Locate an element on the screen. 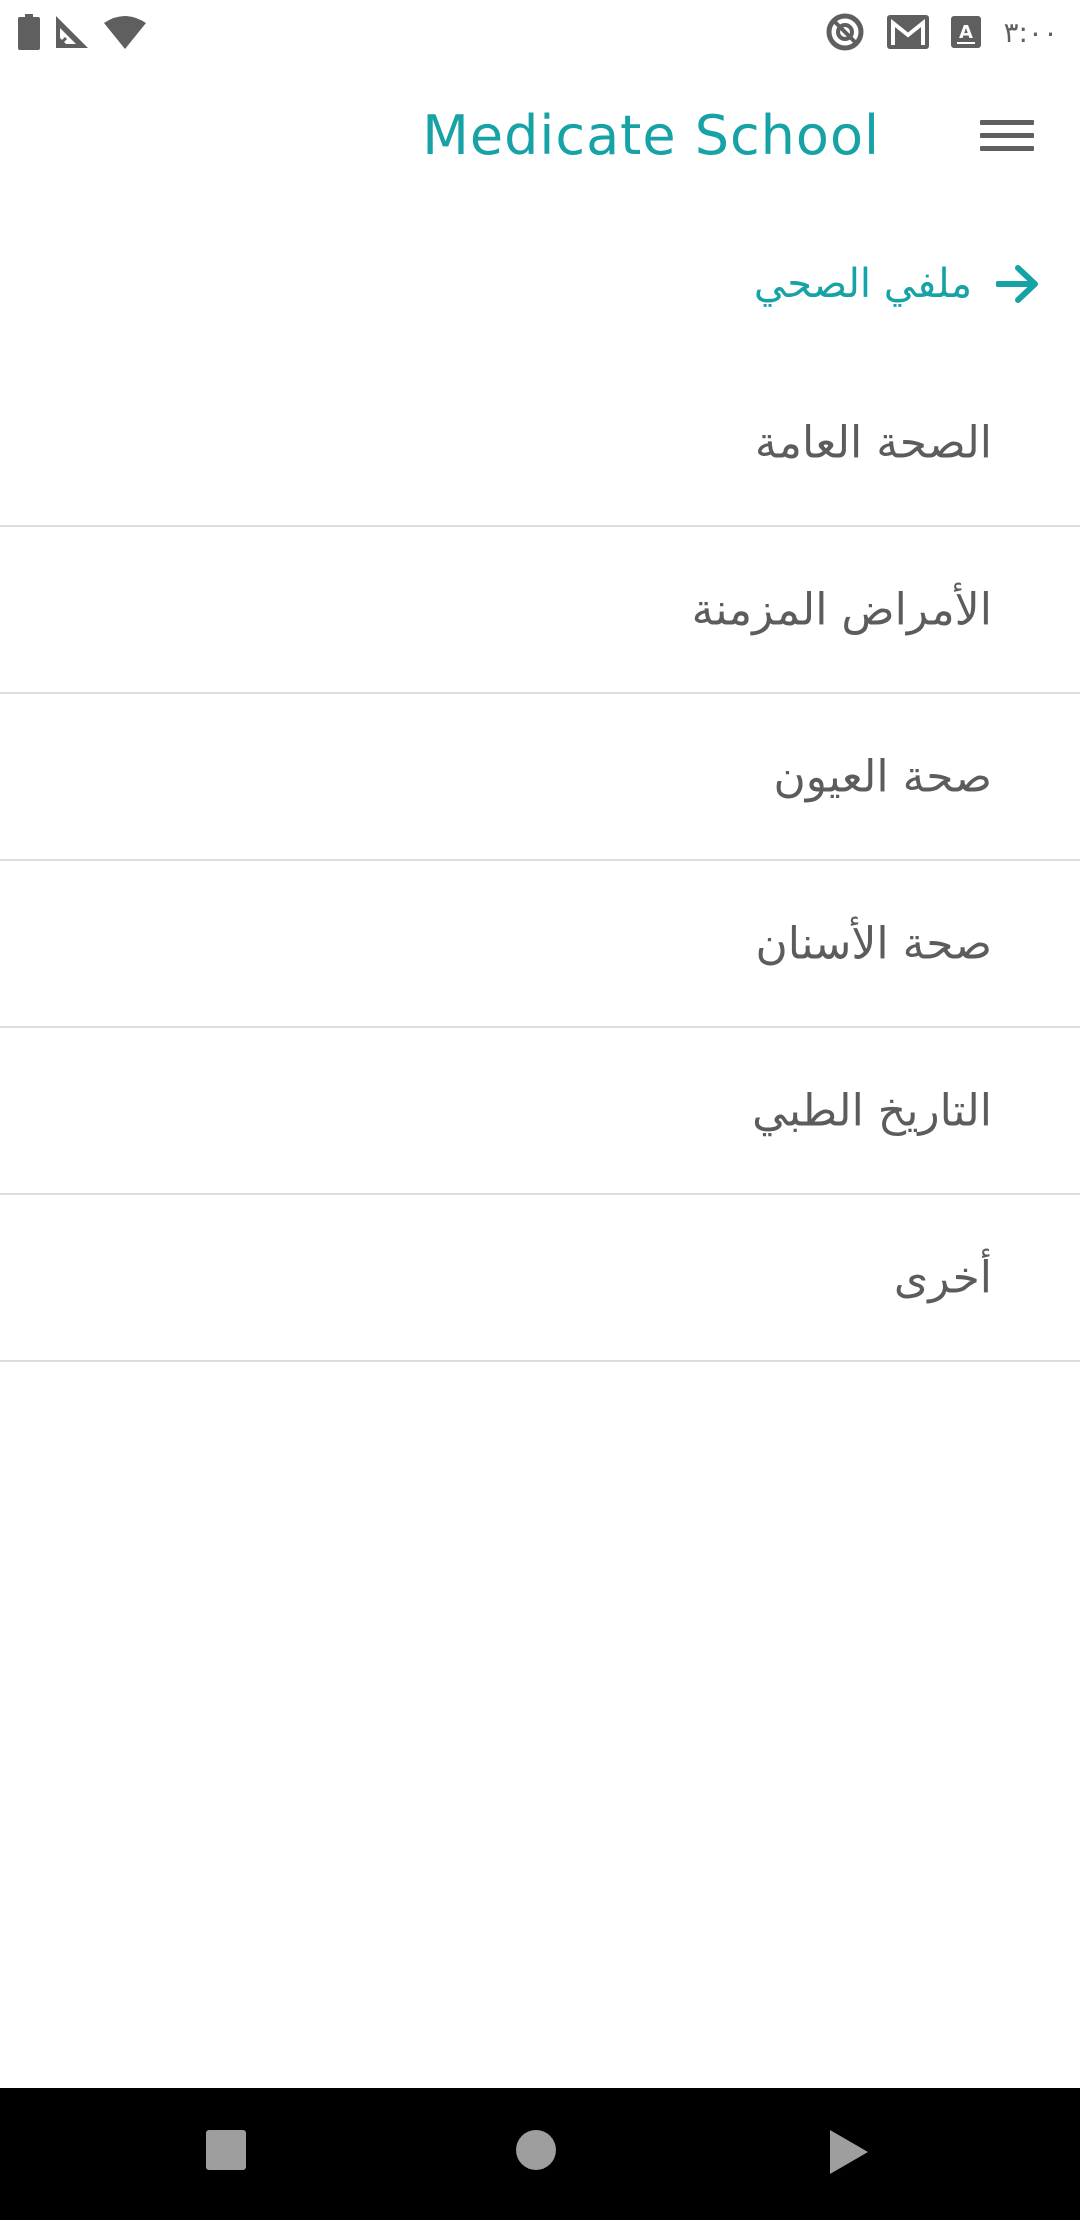 The width and height of the screenshot is (1080, 2220). hamburger-menu-button is located at coordinates (1008, 137).